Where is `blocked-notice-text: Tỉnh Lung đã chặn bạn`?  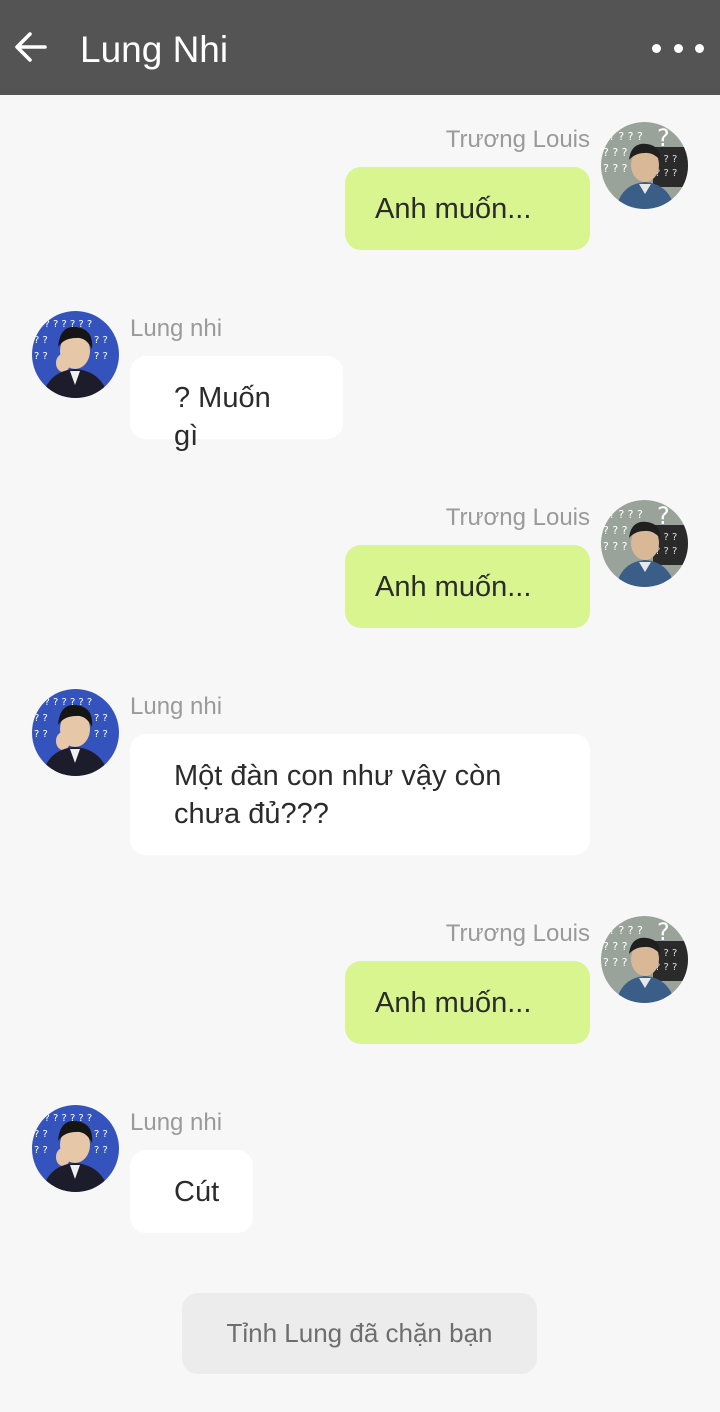
blocked-notice-text: Tỉnh Lung đã chặn bạn is located at coordinates (359, 1333).